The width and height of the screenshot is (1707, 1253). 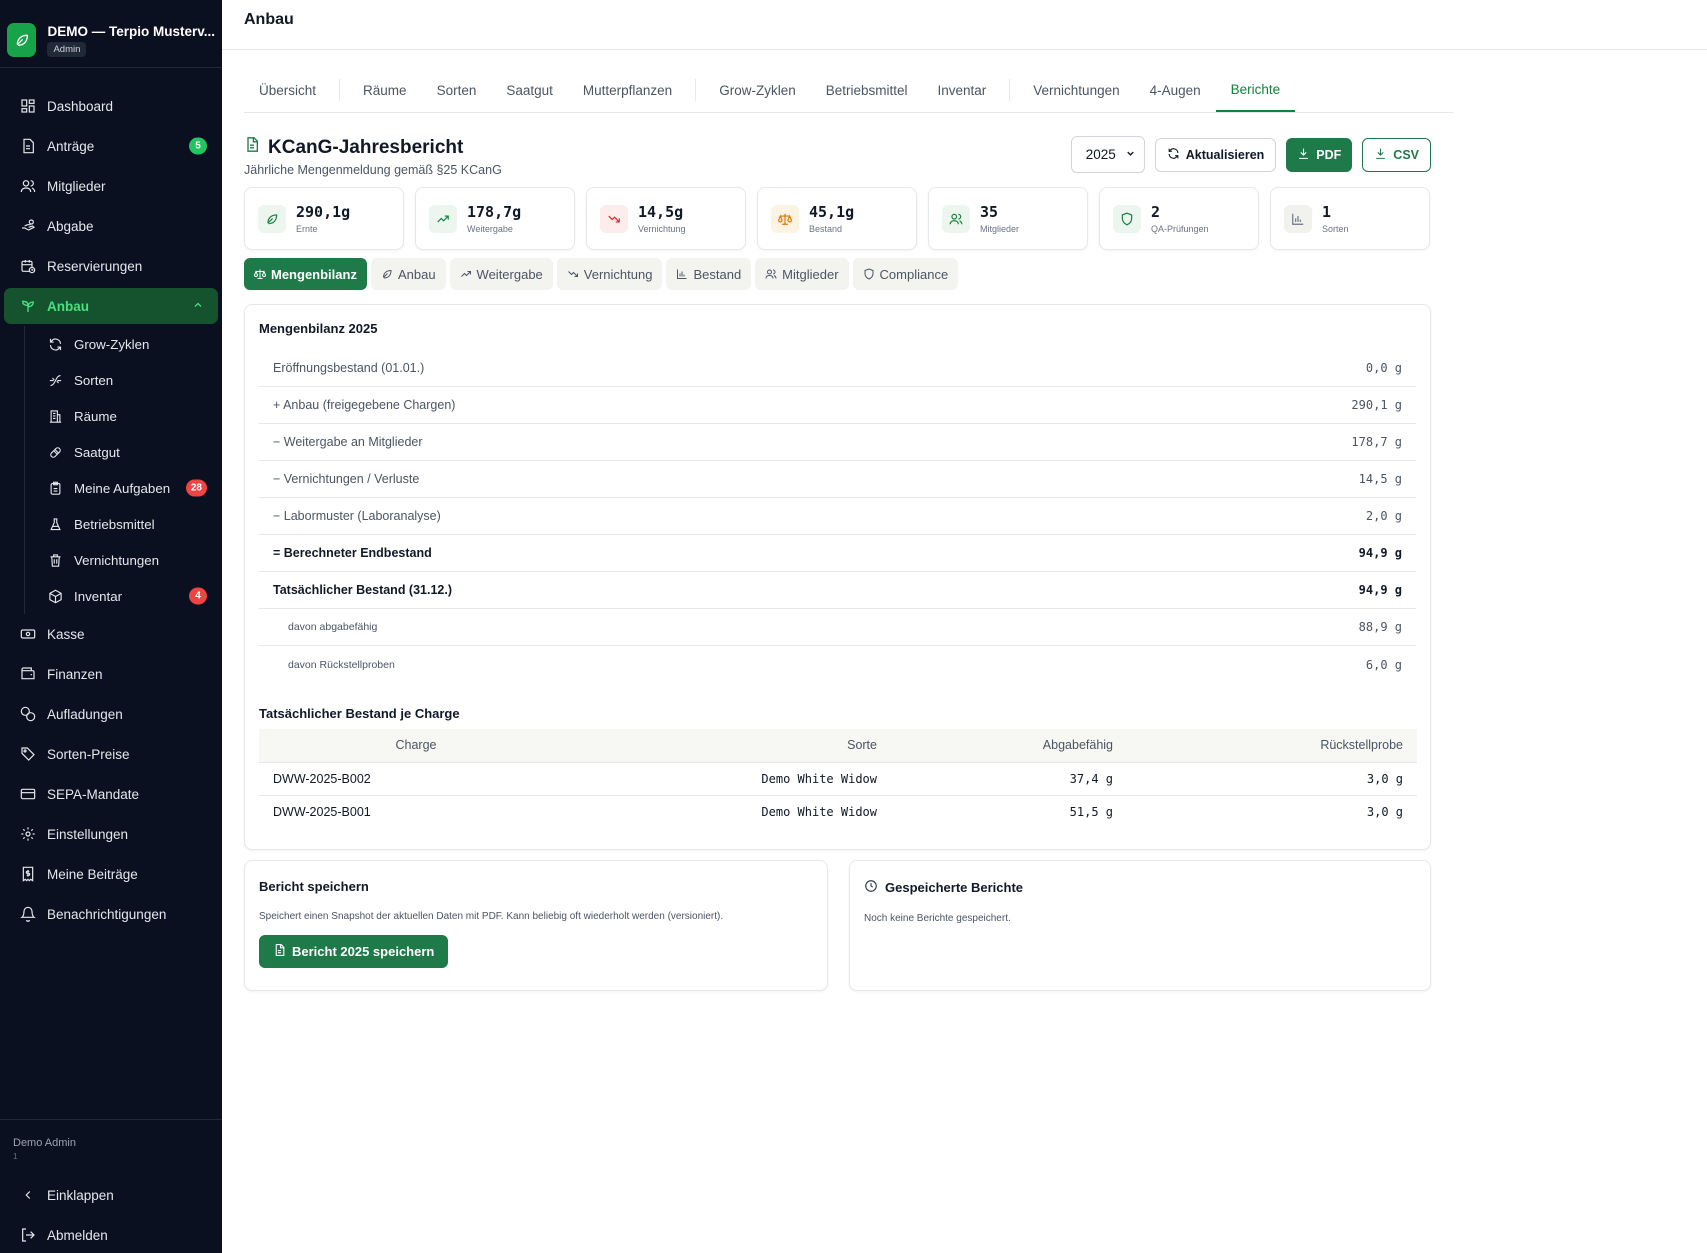 What do you see at coordinates (1383, 664) in the screenshot?
I see `balance-value: 6,0 g` at bounding box center [1383, 664].